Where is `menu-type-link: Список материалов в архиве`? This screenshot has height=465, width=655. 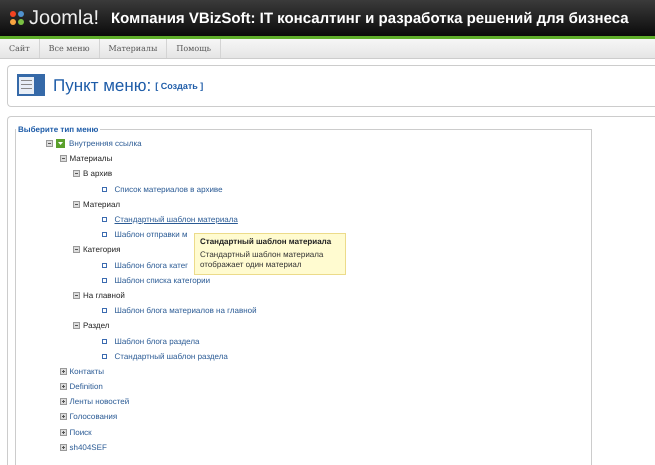
menu-type-link: Список материалов в архиве is located at coordinates (168, 189).